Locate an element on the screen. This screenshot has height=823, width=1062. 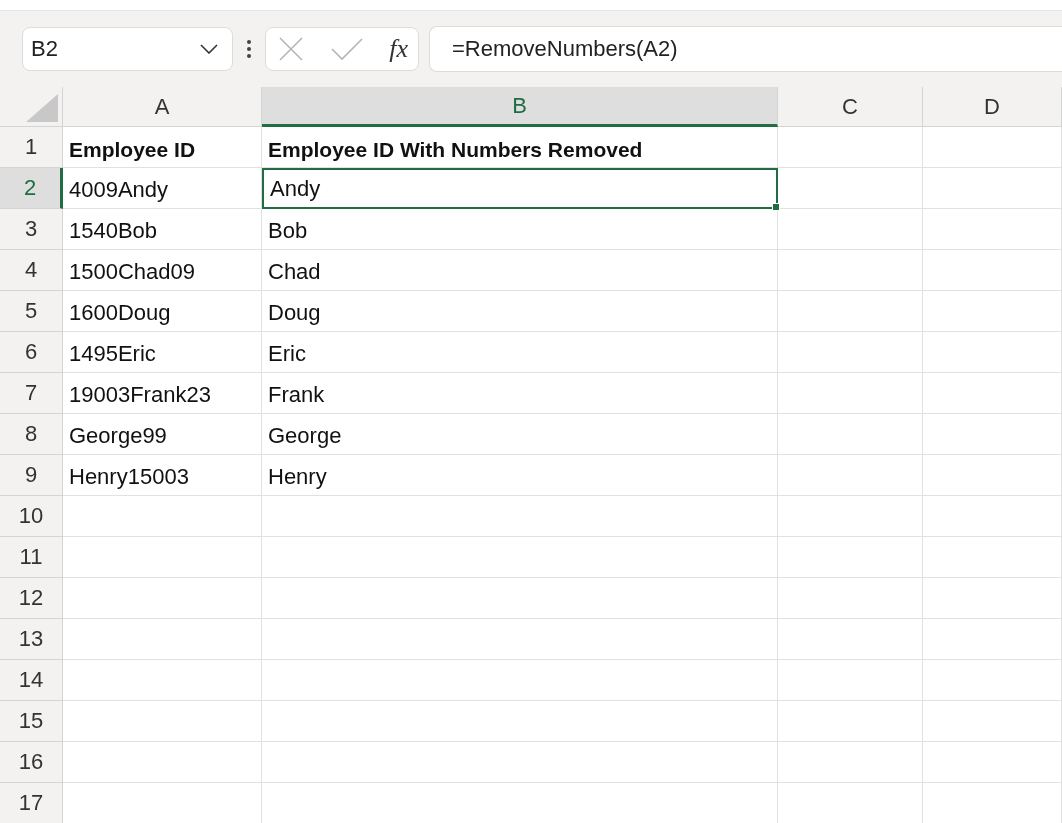
table-cell: Henry is located at coordinates (520, 475).